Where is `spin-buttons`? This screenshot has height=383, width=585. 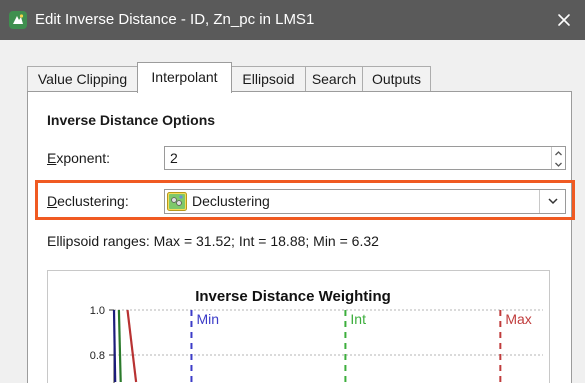
spin-buttons is located at coordinates (558, 158).